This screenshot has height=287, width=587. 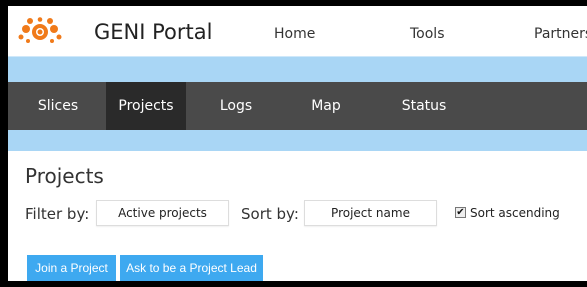 I want to click on sort-label: Sort by:, so click(x=270, y=214).